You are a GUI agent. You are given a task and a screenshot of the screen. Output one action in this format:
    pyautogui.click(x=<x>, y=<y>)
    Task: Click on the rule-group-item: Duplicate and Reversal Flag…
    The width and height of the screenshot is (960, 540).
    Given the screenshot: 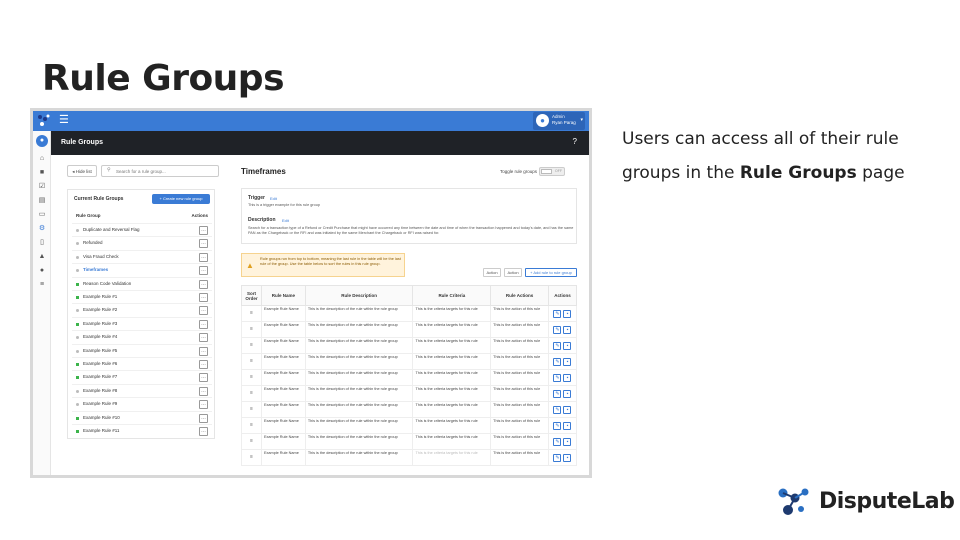 What is the action you would take?
    pyautogui.click(x=142, y=229)
    